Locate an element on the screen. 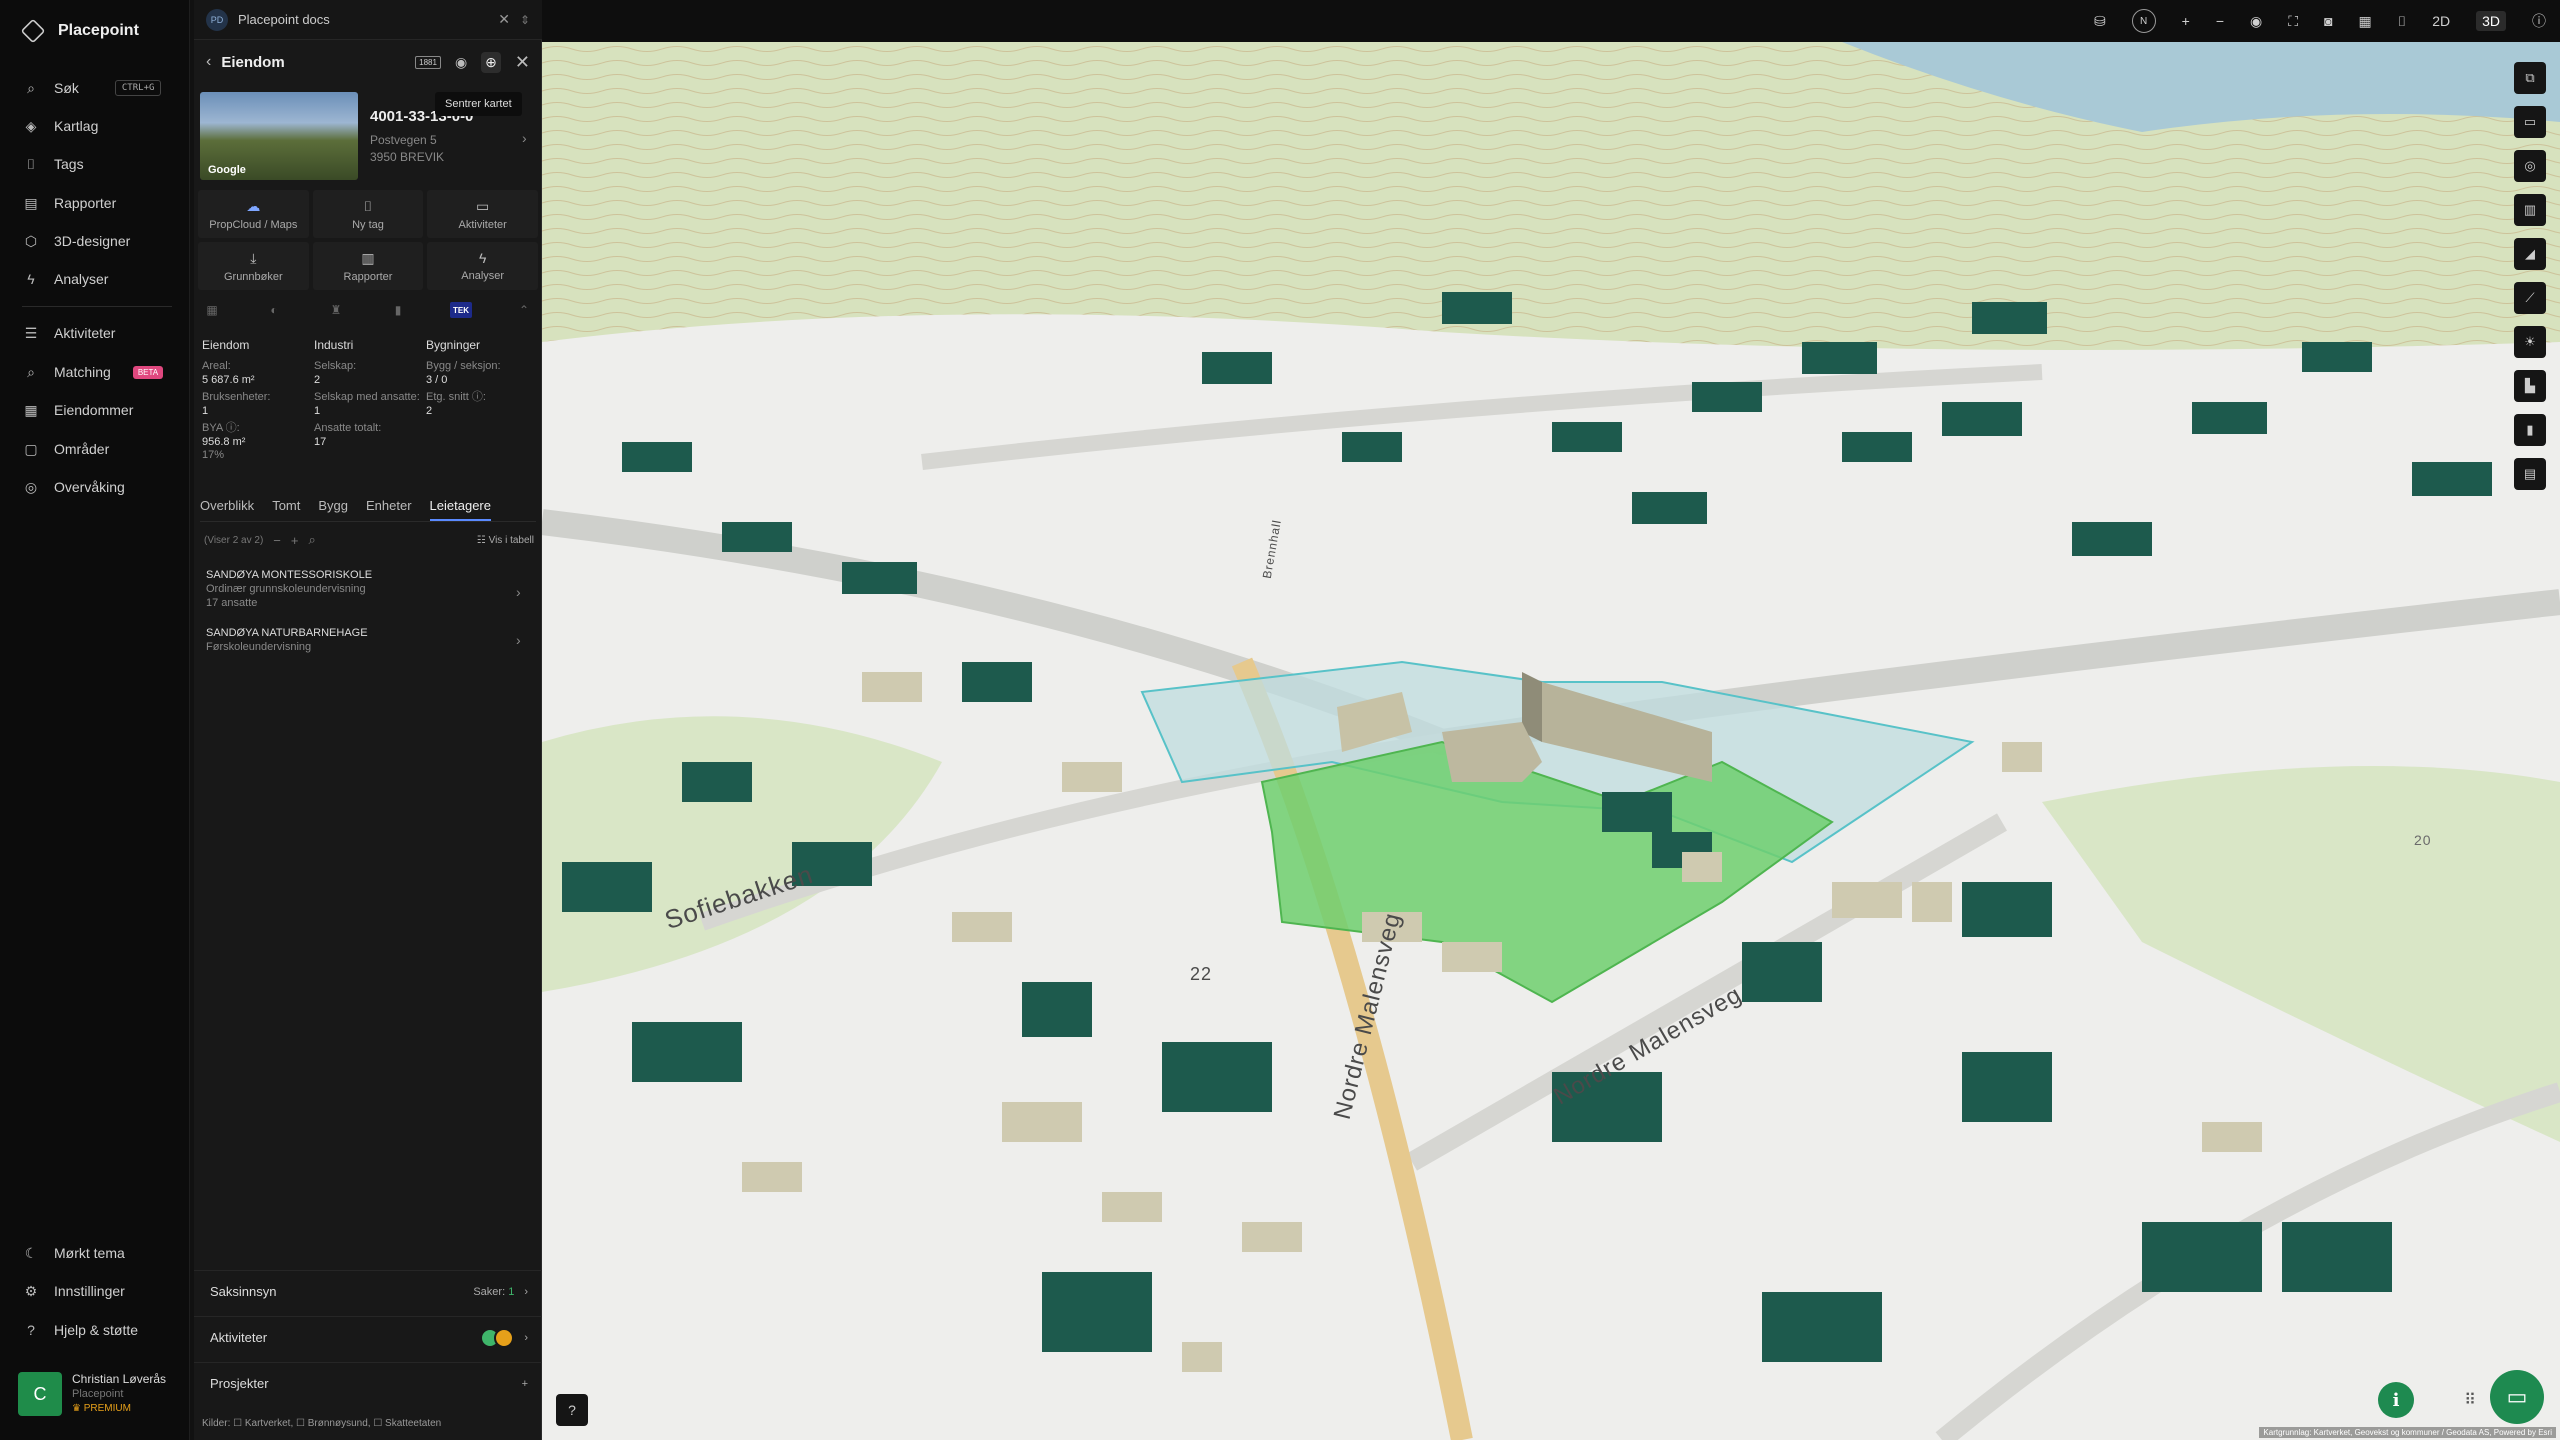 The height and width of the screenshot is (1440, 2560). globe-source-icon: ◐ is located at coordinates (274, 310).